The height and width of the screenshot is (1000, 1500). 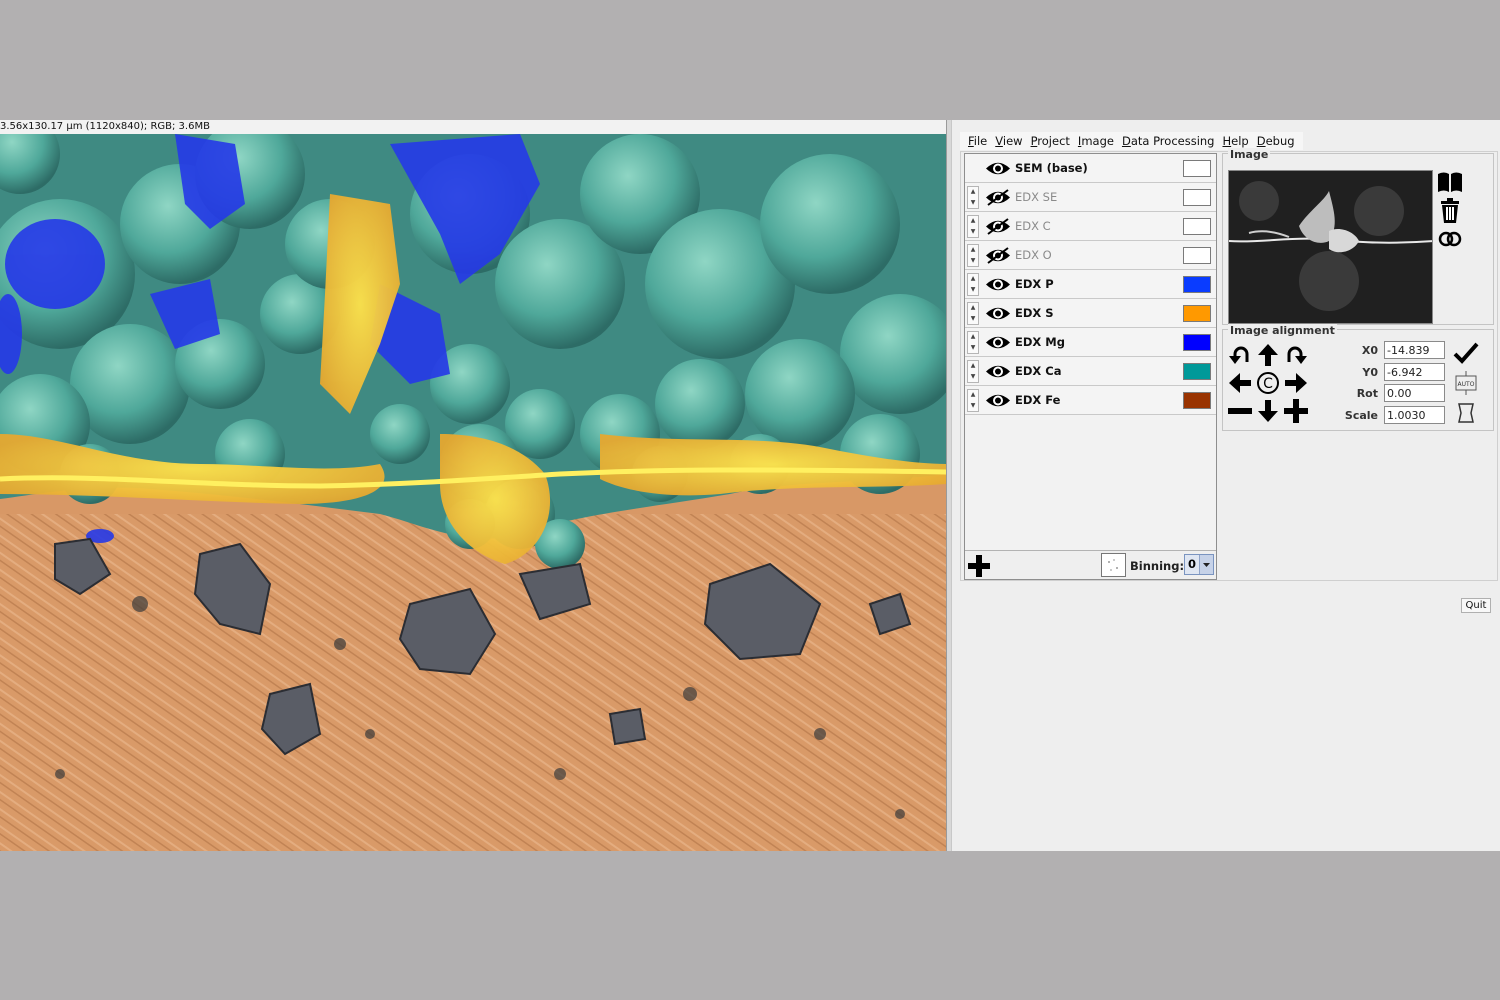 I want to click on arrow-right-icon, so click(x=1296, y=383).